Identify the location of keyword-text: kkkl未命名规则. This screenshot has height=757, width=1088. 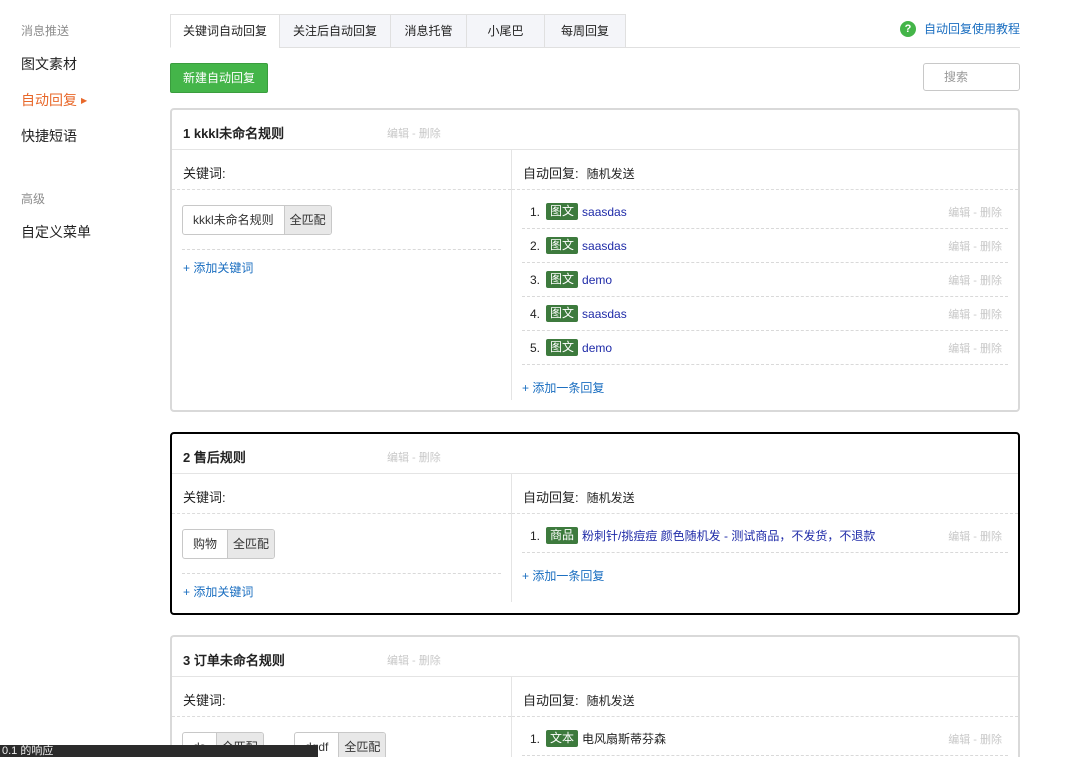
(233, 220).